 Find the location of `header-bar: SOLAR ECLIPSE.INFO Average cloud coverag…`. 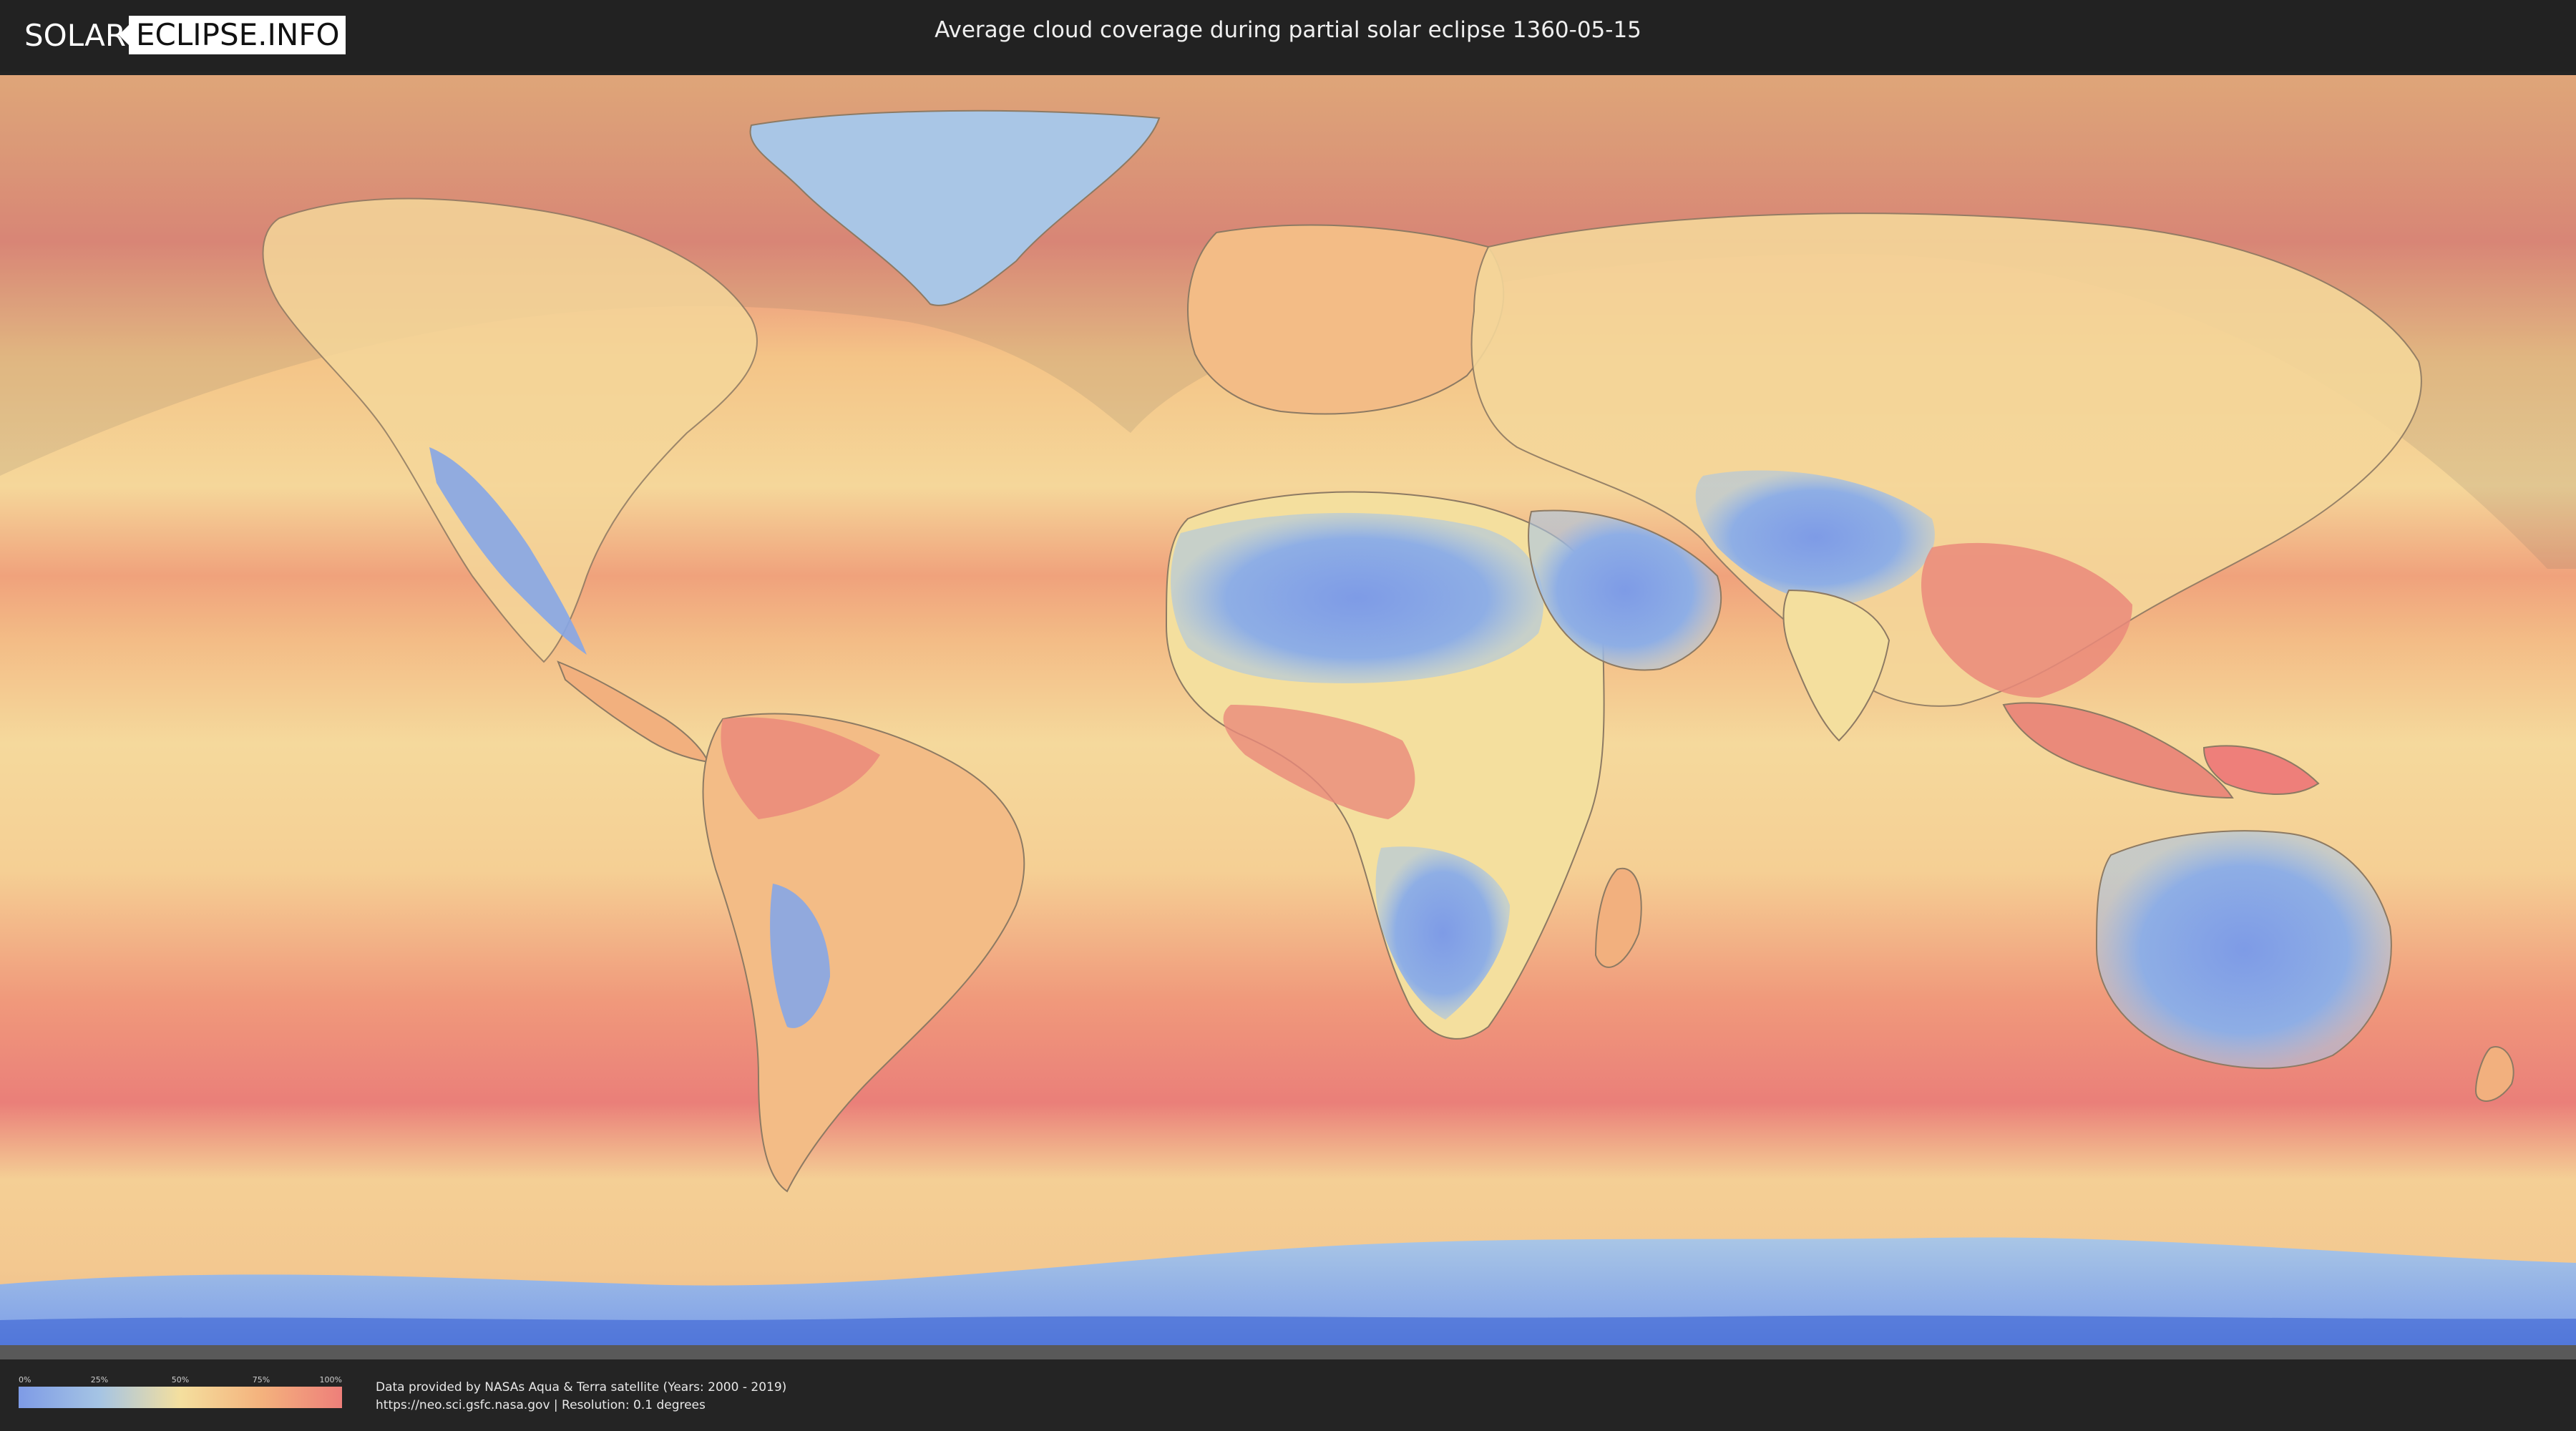

header-bar: SOLAR ECLIPSE.INFO Average cloud coverag… is located at coordinates (1288, 36).